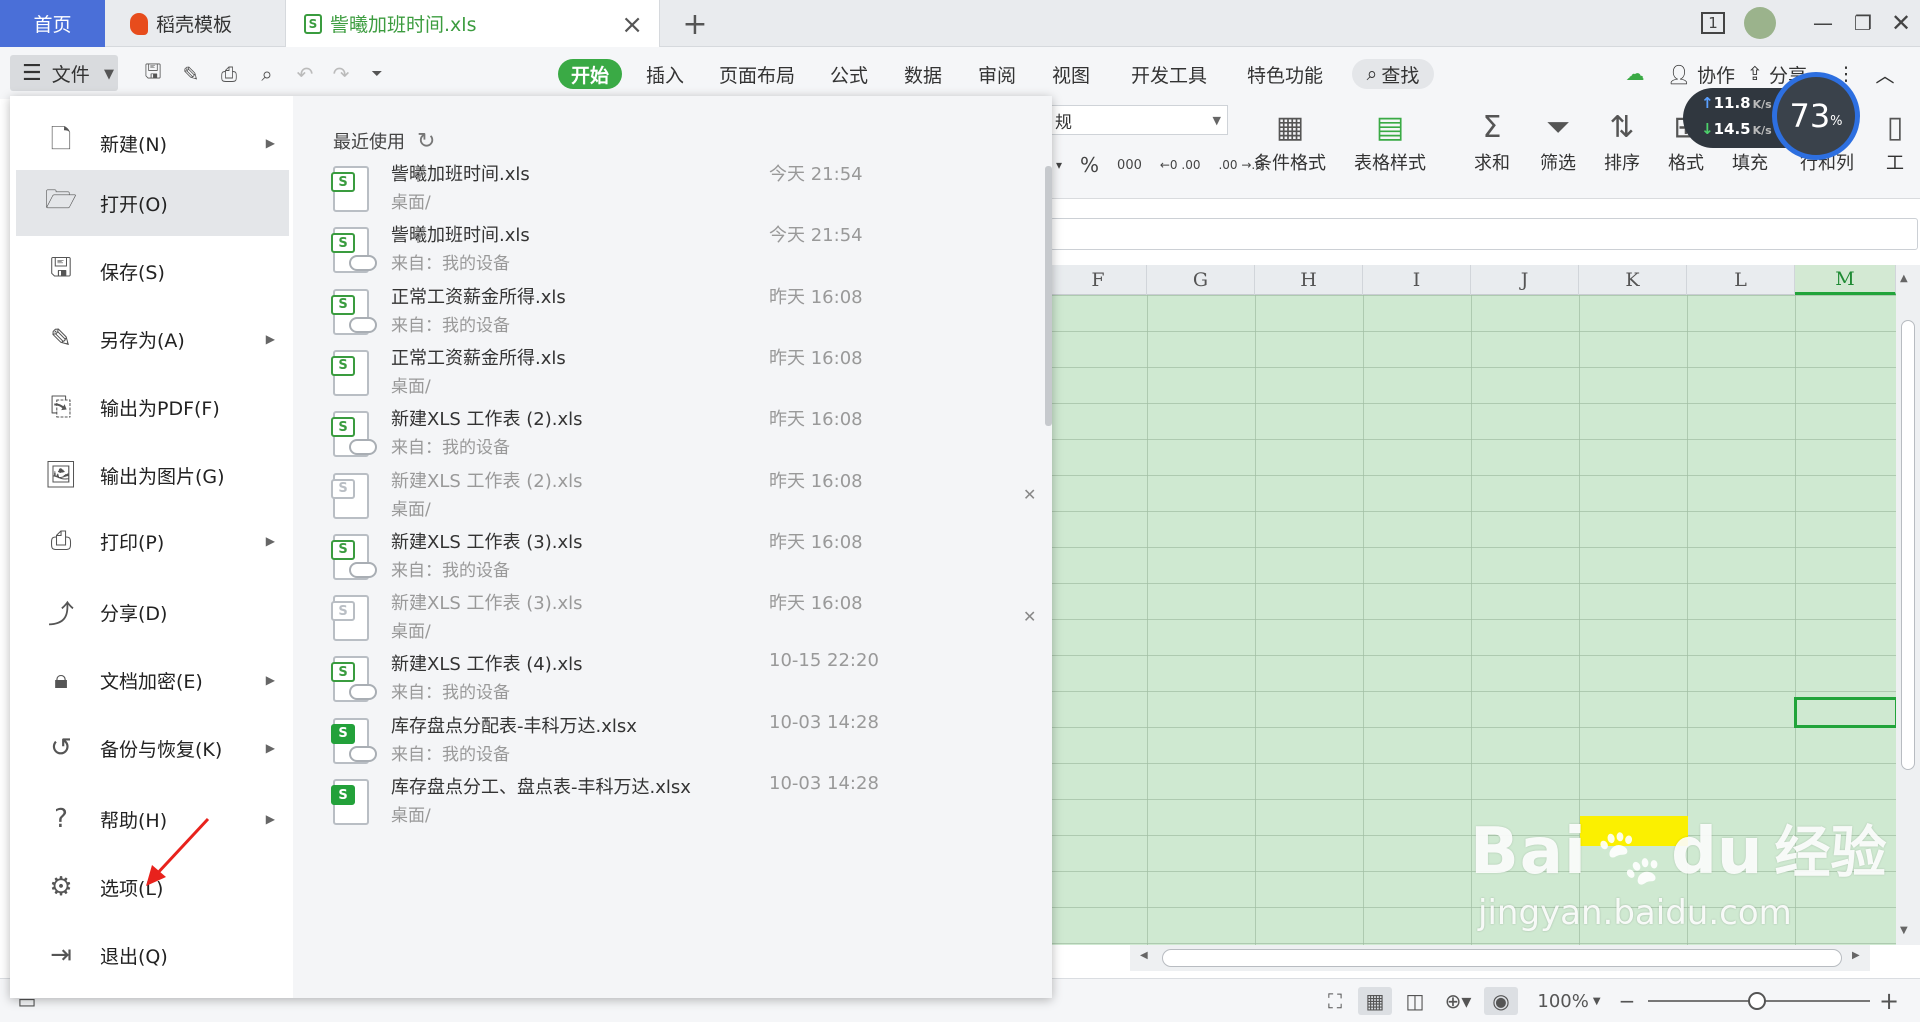  I want to click on column-header-h: H, so click(1309, 280).